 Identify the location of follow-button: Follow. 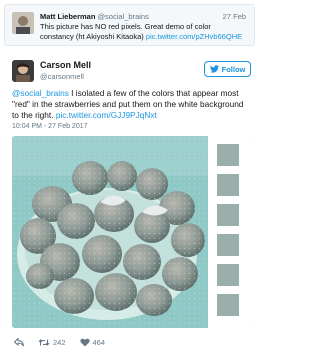
(227, 69).